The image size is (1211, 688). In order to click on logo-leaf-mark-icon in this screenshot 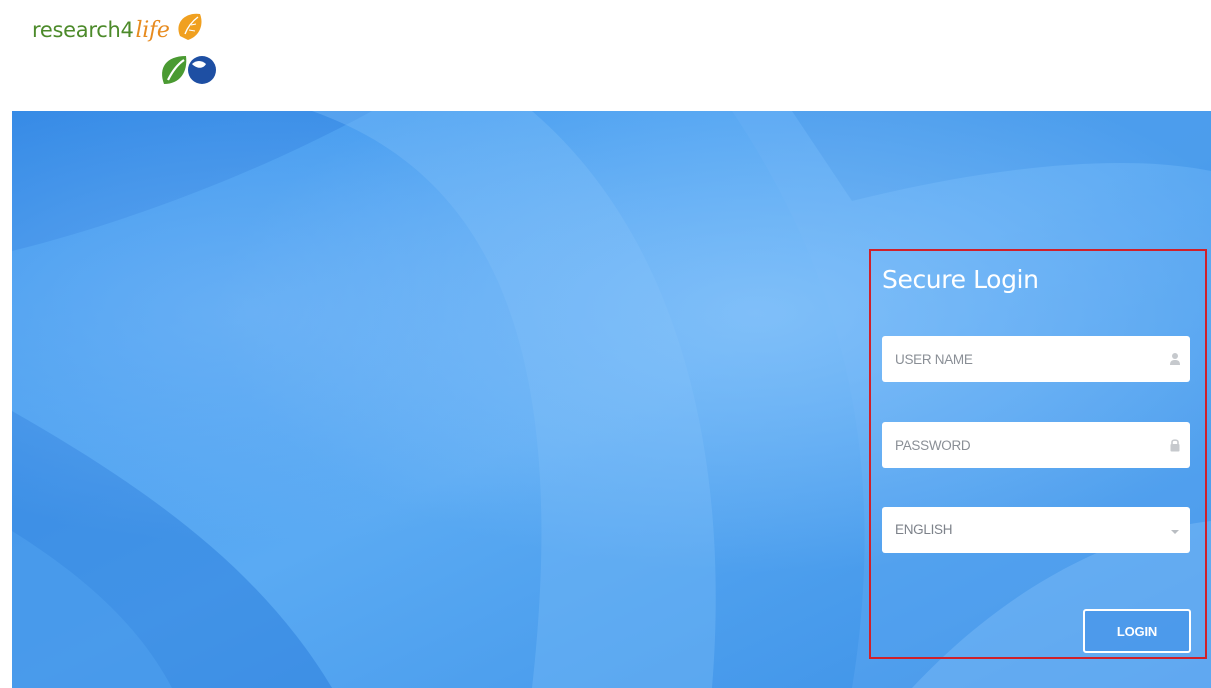, I will do `click(189, 48)`.